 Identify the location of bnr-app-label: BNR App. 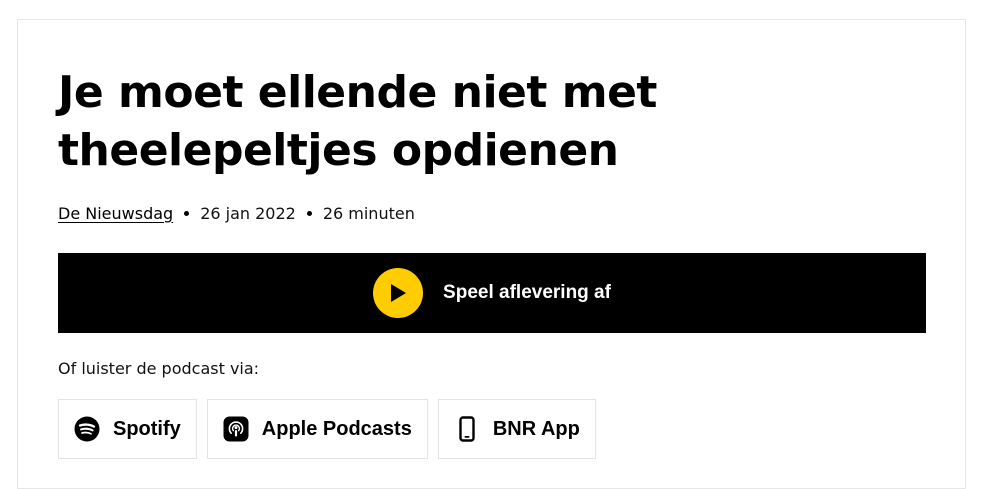
(536, 428).